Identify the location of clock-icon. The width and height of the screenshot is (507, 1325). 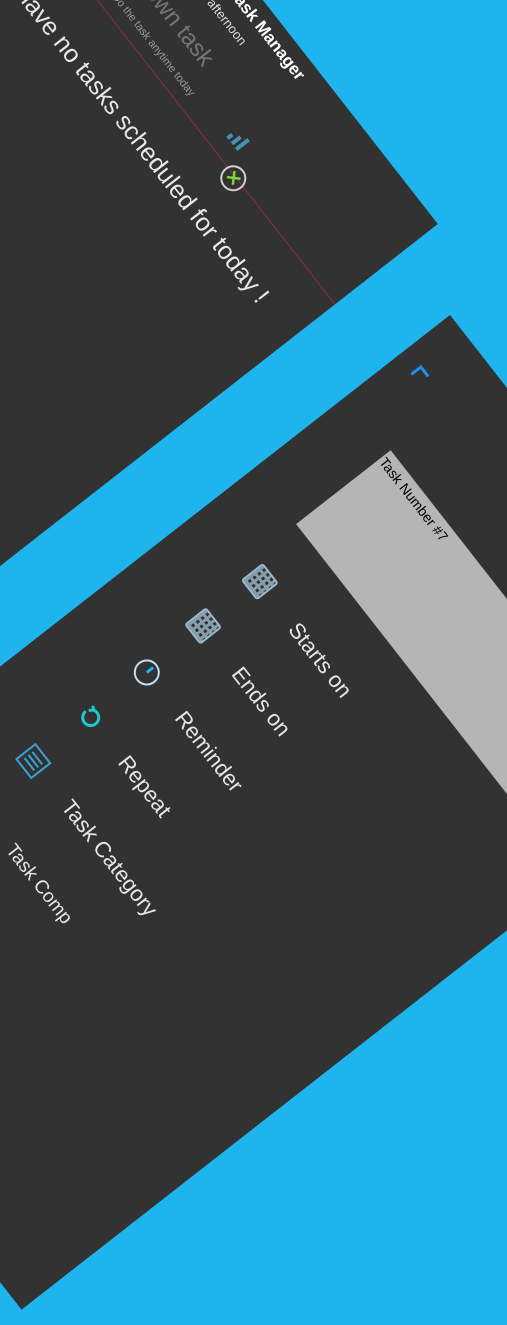
(146, 672).